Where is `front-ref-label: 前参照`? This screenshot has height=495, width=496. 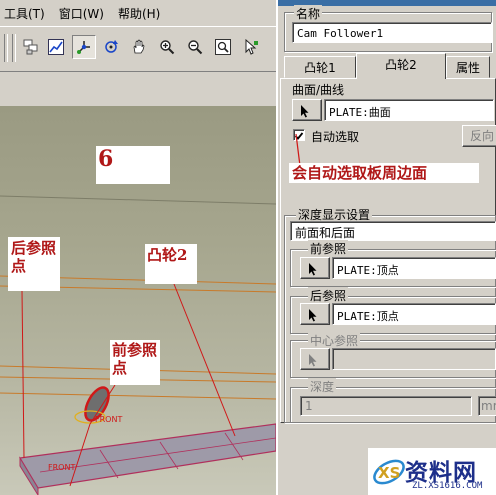 front-ref-label: 前参照 is located at coordinates (328, 248).